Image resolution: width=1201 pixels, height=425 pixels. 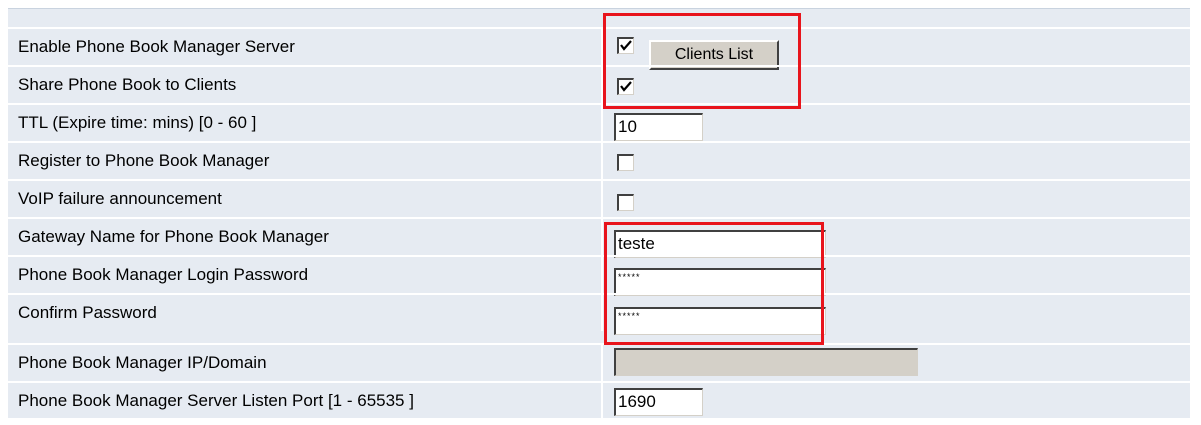 I want to click on gateway-name-label: Gateway Name for Phone Book Manager, so click(x=173, y=236).